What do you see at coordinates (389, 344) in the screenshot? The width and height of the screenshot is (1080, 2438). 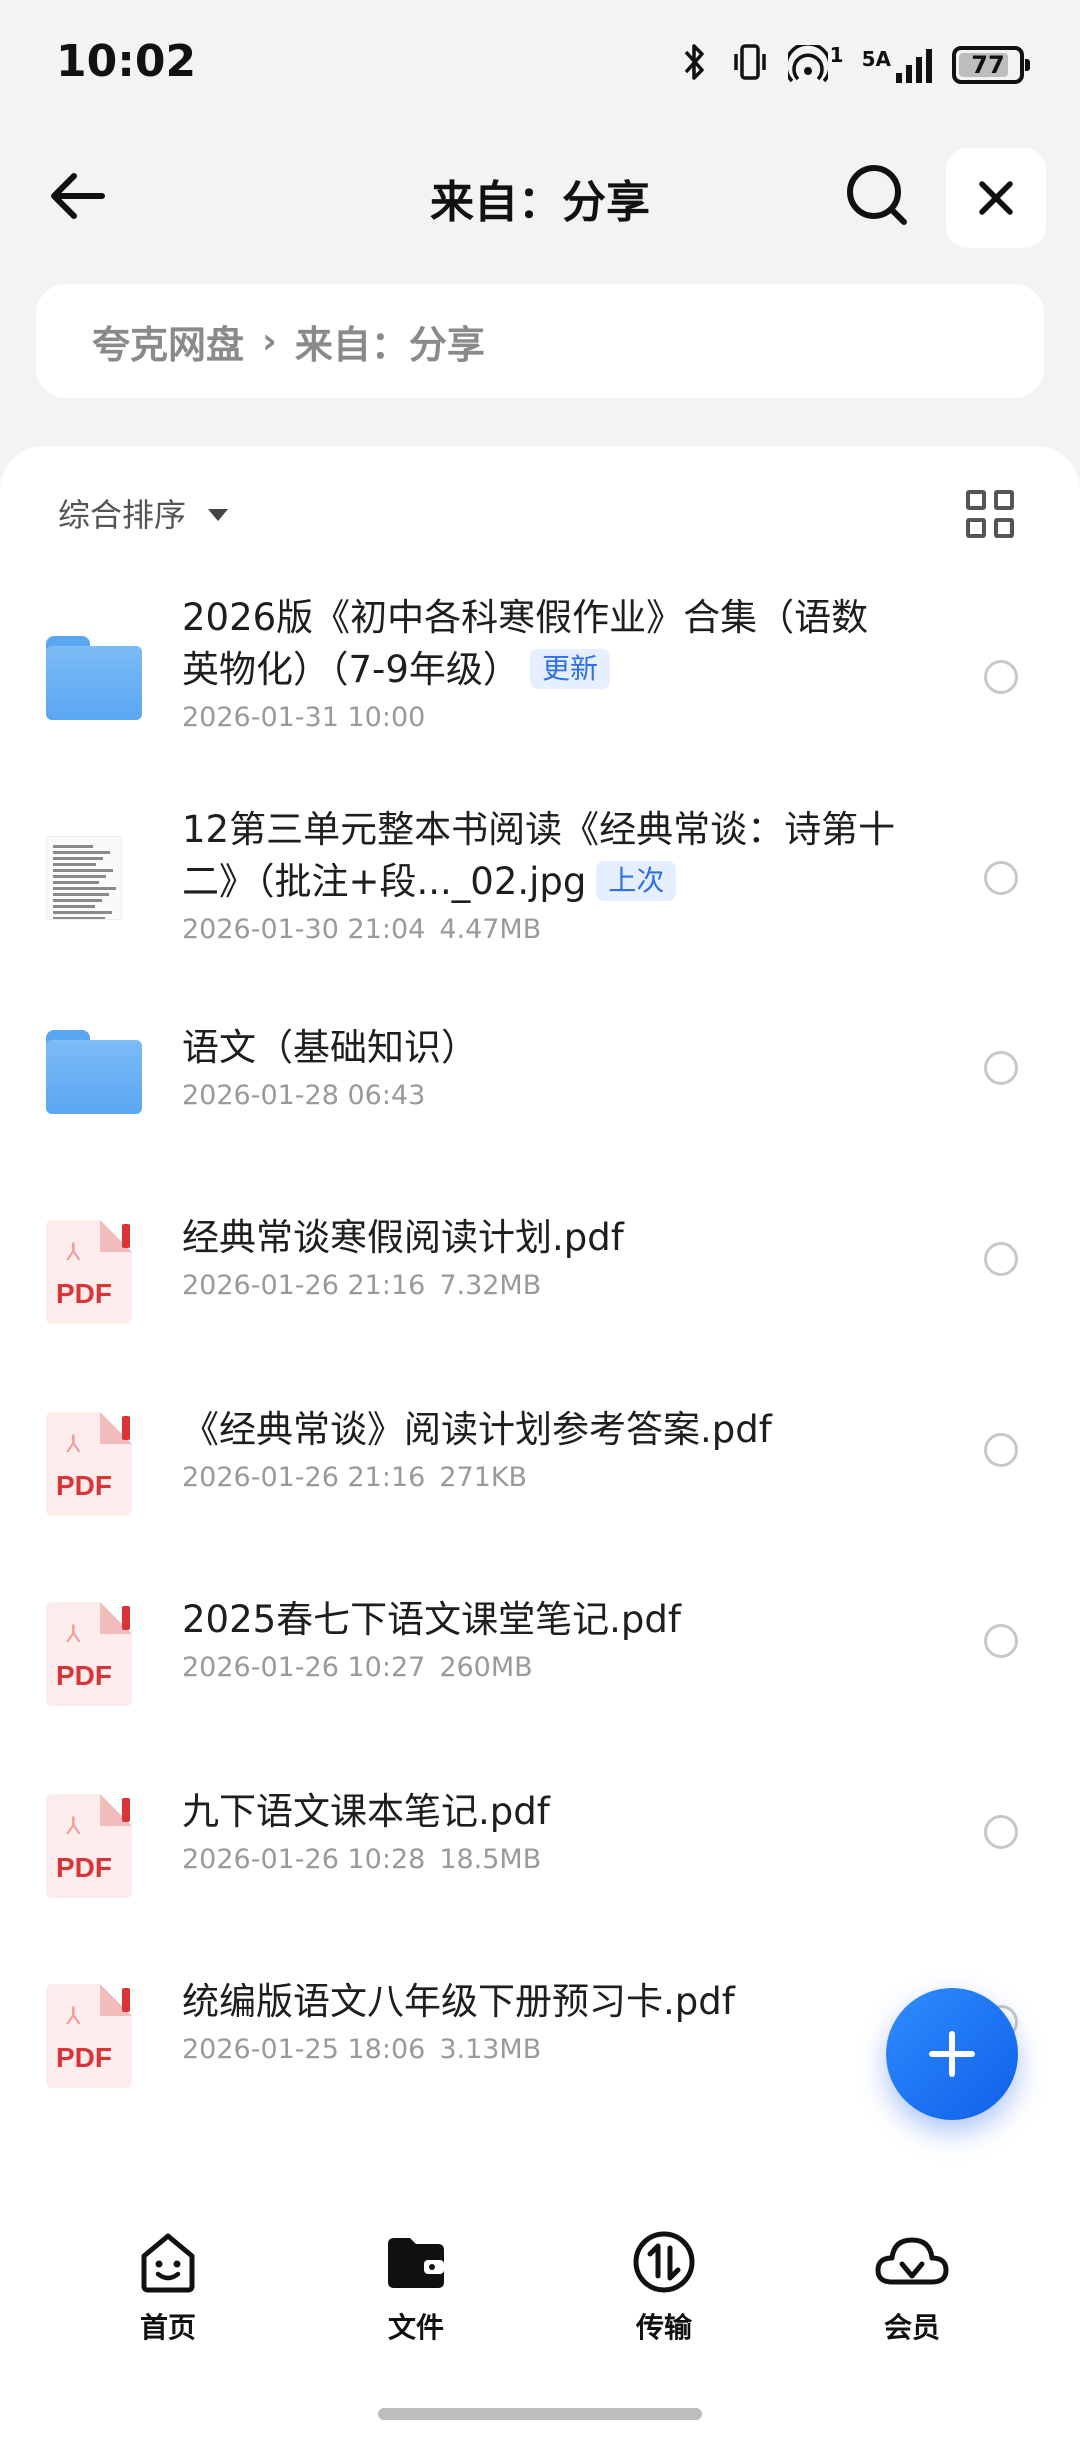 I see `breadcrumb-current: 来自：分享` at bounding box center [389, 344].